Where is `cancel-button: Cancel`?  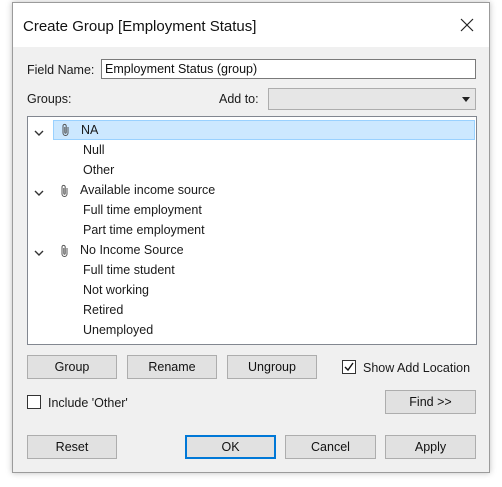
cancel-button: Cancel is located at coordinates (330, 447).